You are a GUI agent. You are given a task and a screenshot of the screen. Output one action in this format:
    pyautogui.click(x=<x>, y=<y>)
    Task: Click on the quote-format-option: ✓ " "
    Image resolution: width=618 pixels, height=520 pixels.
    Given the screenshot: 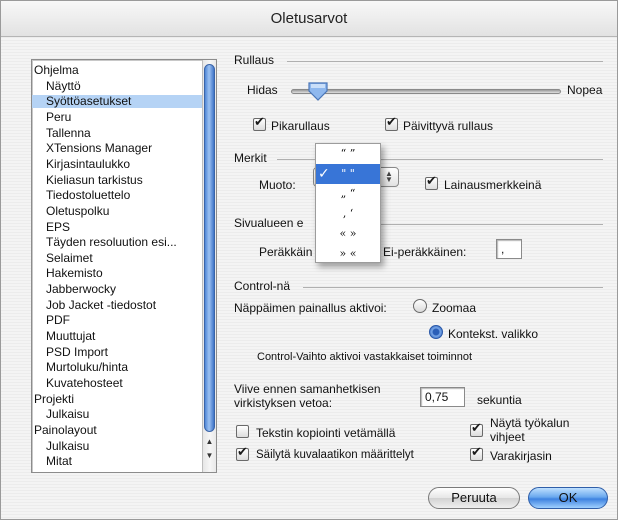 What is the action you would take?
    pyautogui.click(x=348, y=174)
    